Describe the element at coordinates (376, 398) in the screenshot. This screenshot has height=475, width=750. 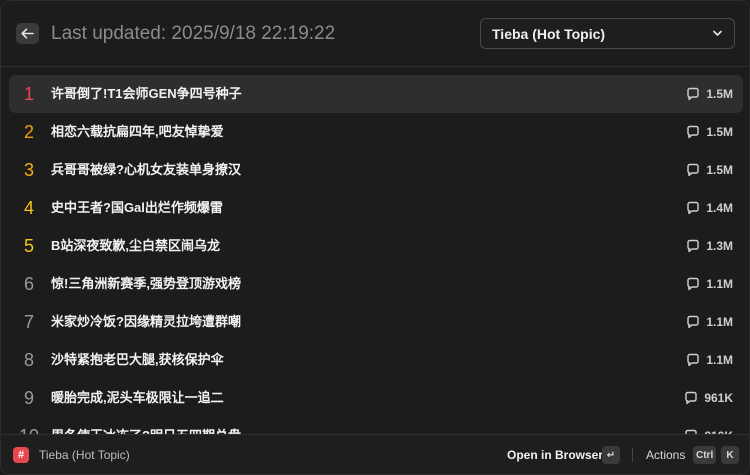
I see `list-item: 9 暖胎完成,泥头车极限让一追二 961K` at that location.